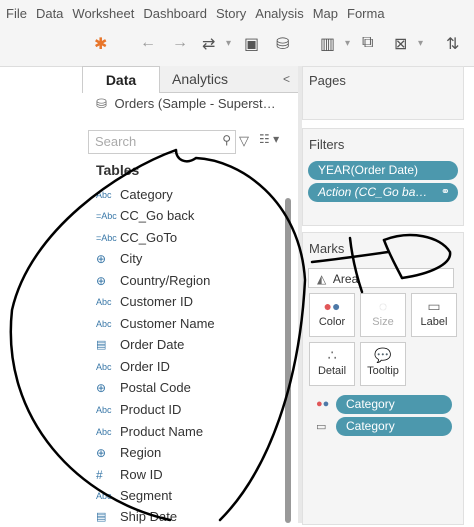 The image size is (474, 527). Describe the element at coordinates (231, 13) in the screenshot. I see `menu-story: Story` at that location.